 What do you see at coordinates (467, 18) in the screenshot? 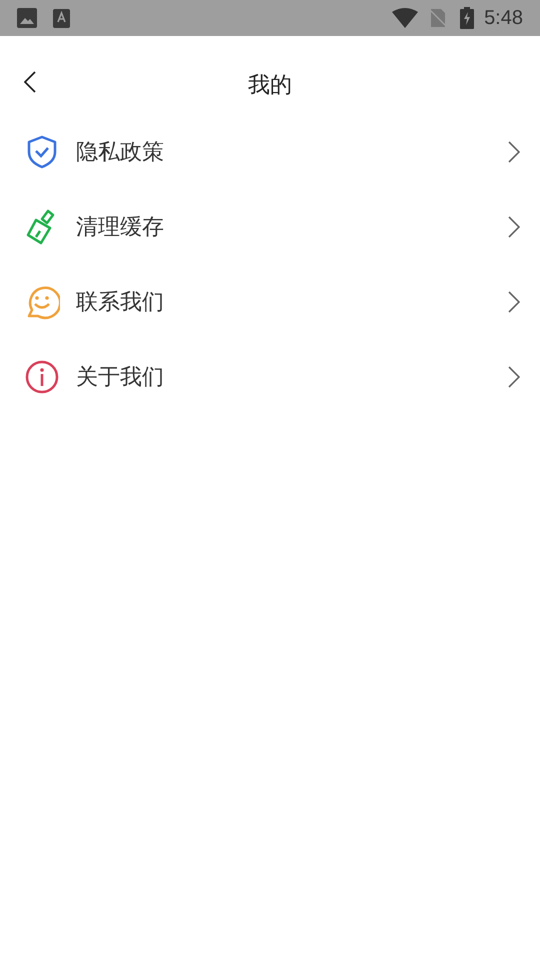
I see `battery-icon` at bounding box center [467, 18].